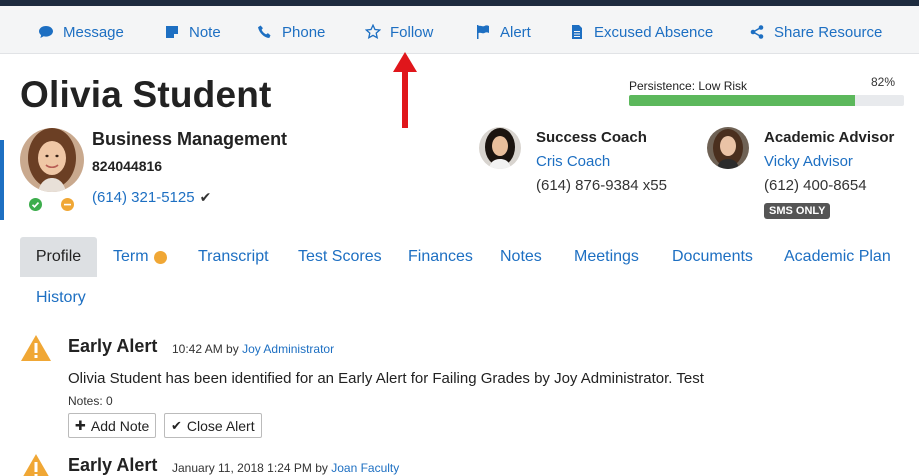 This screenshot has height=476, width=919. I want to click on tab-term: Term, so click(140, 257).